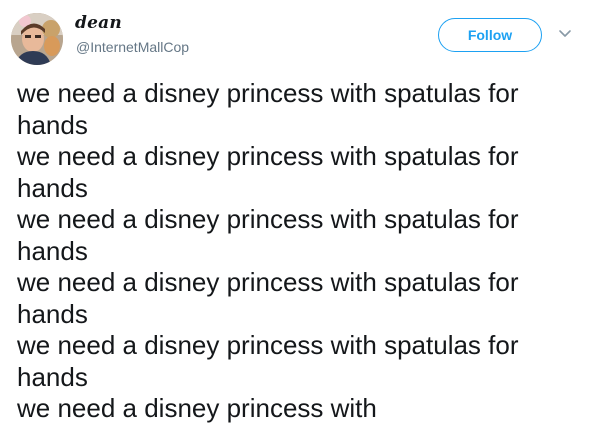 The image size is (597, 433). What do you see at coordinates (565, 34) in the screenshot?
I see `chevron-down-icon` at bounding box center [565, 34].